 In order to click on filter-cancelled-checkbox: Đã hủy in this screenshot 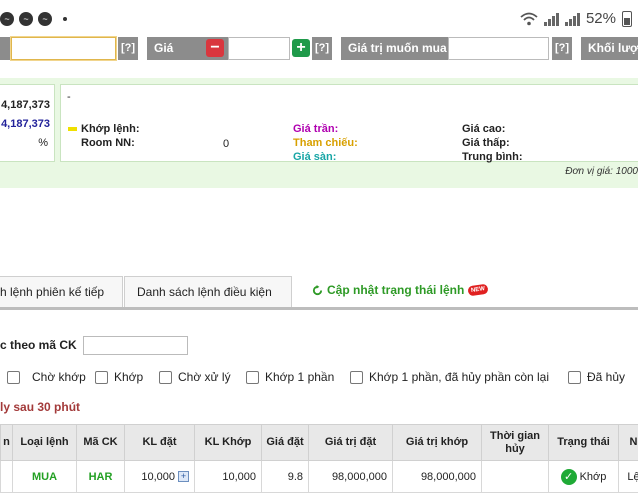, I will do `click(596, 377)`.